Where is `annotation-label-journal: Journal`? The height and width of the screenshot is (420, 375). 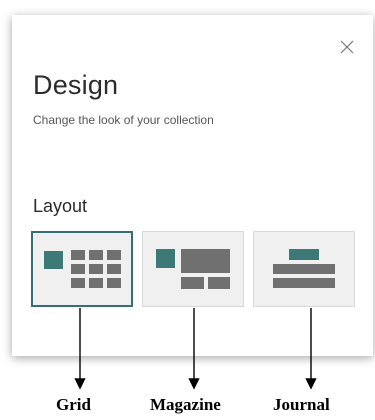 annotation-label-journal: Journal is located at coordinates (301, 404).